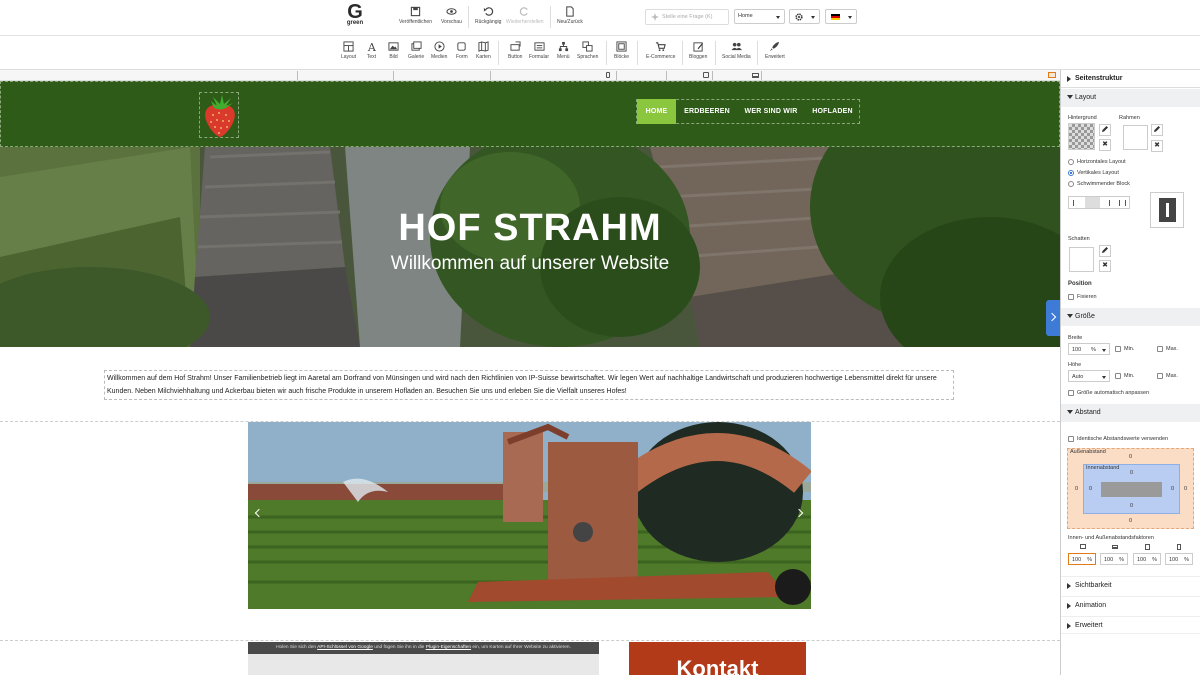 The height and width of the screenshot is (675, 1200). I want to click on padding-top-value: 0, so click(1131, 473).